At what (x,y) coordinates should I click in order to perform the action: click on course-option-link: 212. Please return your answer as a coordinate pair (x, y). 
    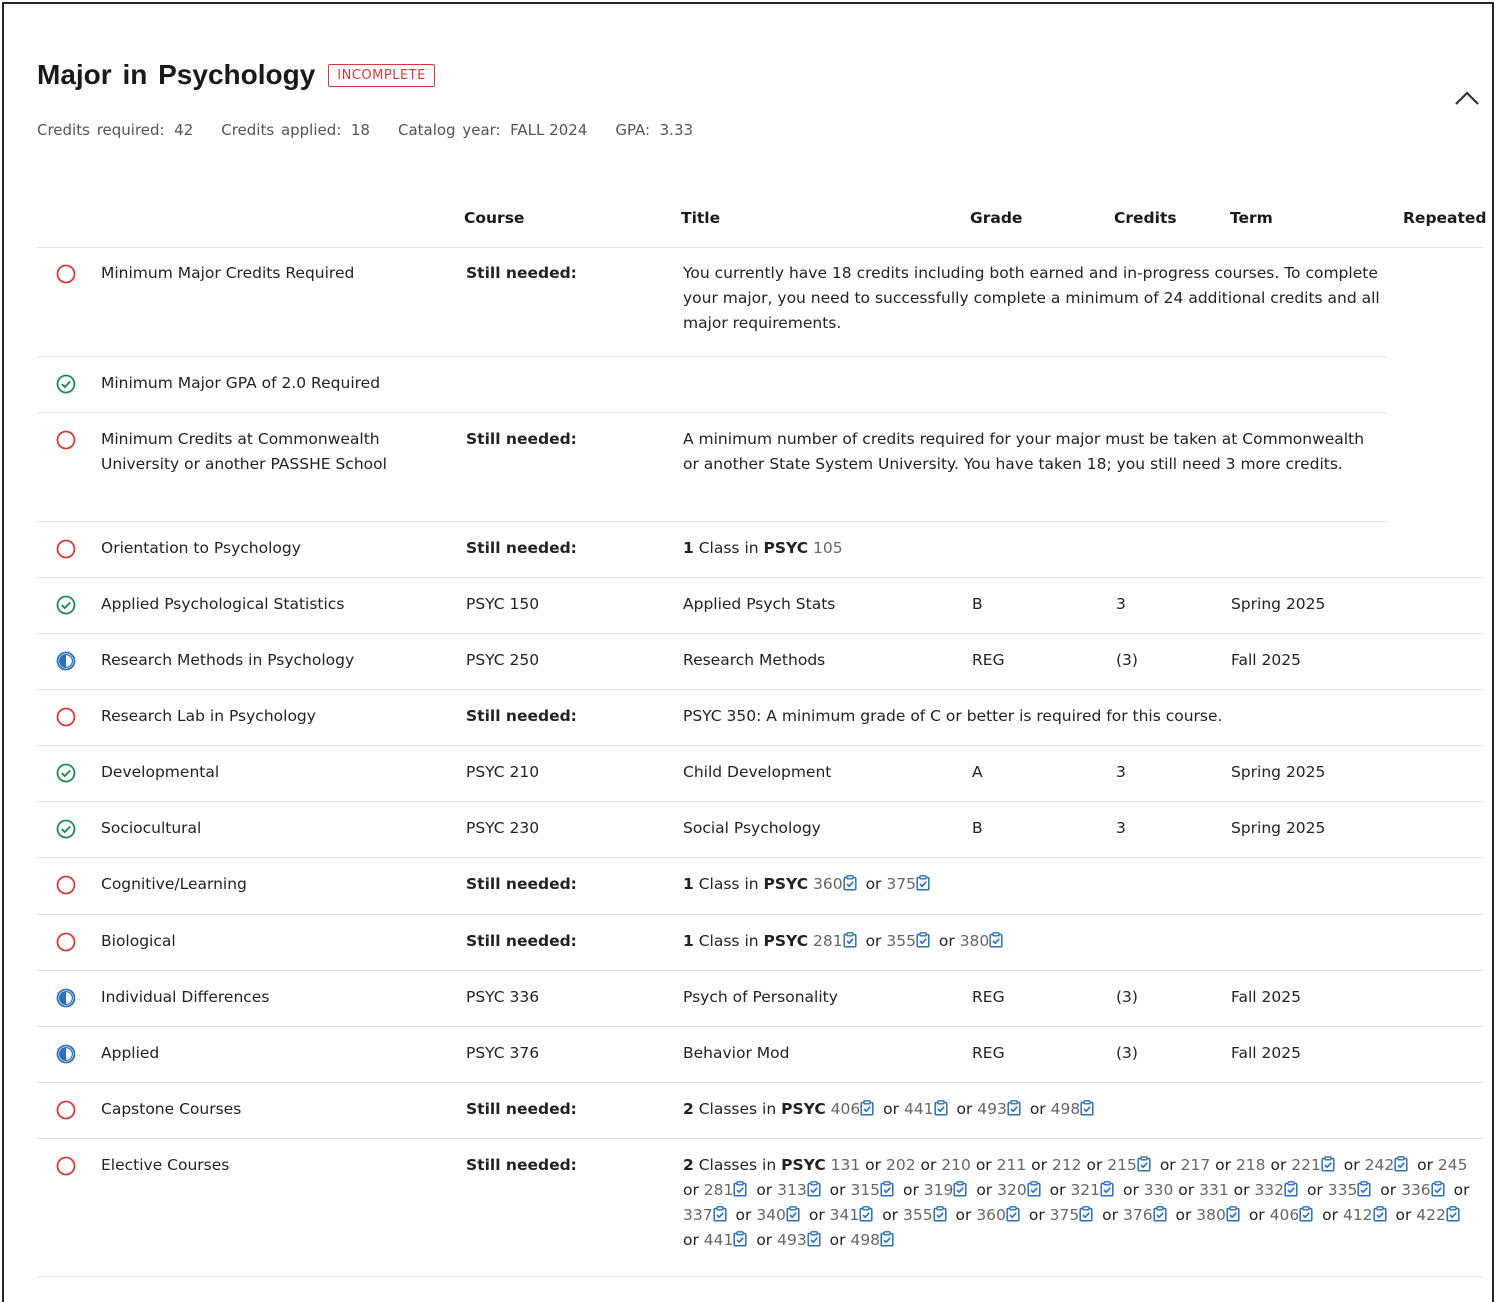
    Looking at the image, I should click on (1067, 1165).